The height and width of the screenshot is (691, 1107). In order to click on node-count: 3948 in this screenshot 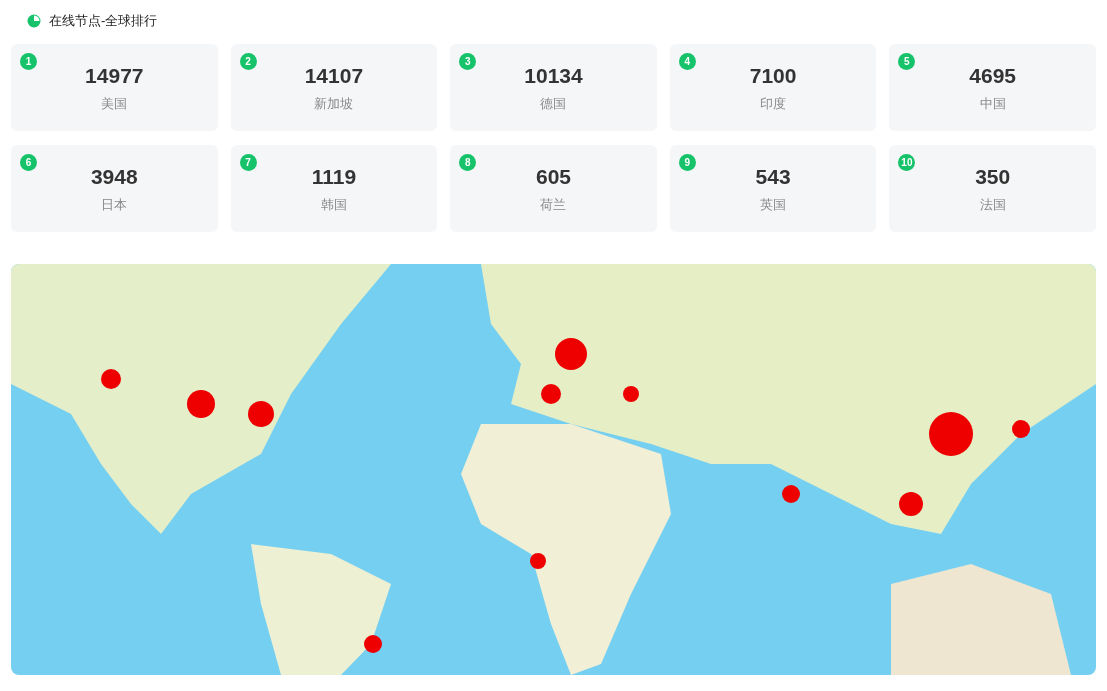, I will do `click(114, 176)`.